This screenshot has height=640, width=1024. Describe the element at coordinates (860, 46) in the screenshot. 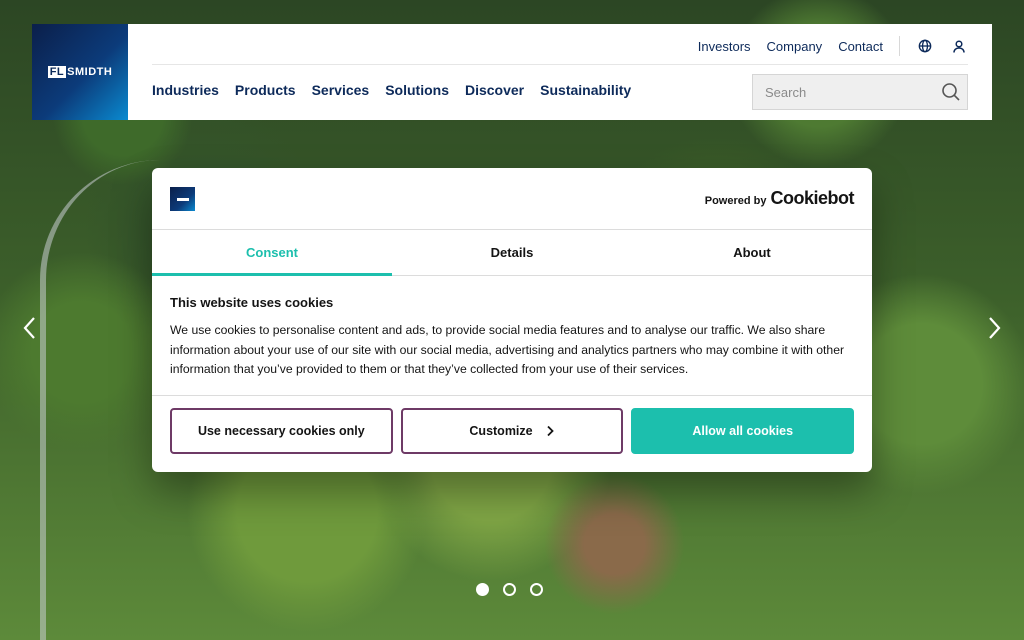

I see `utility-link-contact: Contact` at that location.